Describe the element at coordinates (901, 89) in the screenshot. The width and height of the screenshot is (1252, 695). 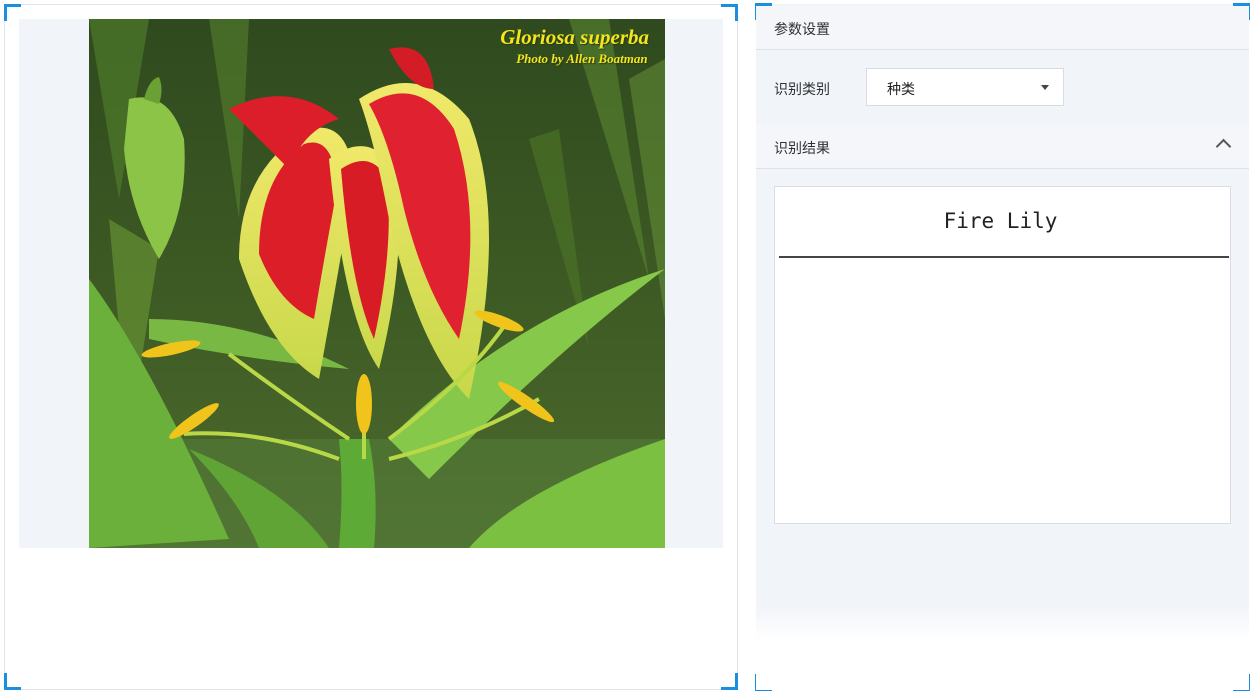
I see `category-select-value: 种类` at that location.